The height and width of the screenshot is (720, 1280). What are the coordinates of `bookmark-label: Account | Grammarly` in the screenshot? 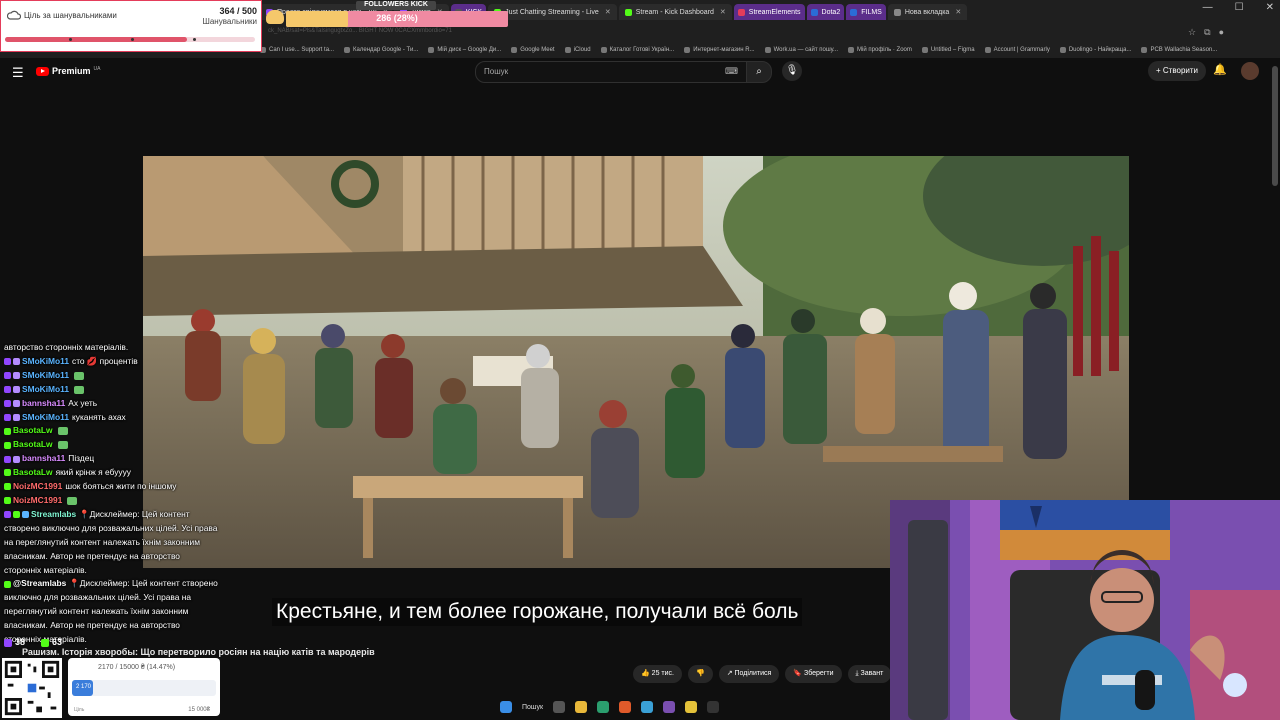 It's located at (1021, 50).